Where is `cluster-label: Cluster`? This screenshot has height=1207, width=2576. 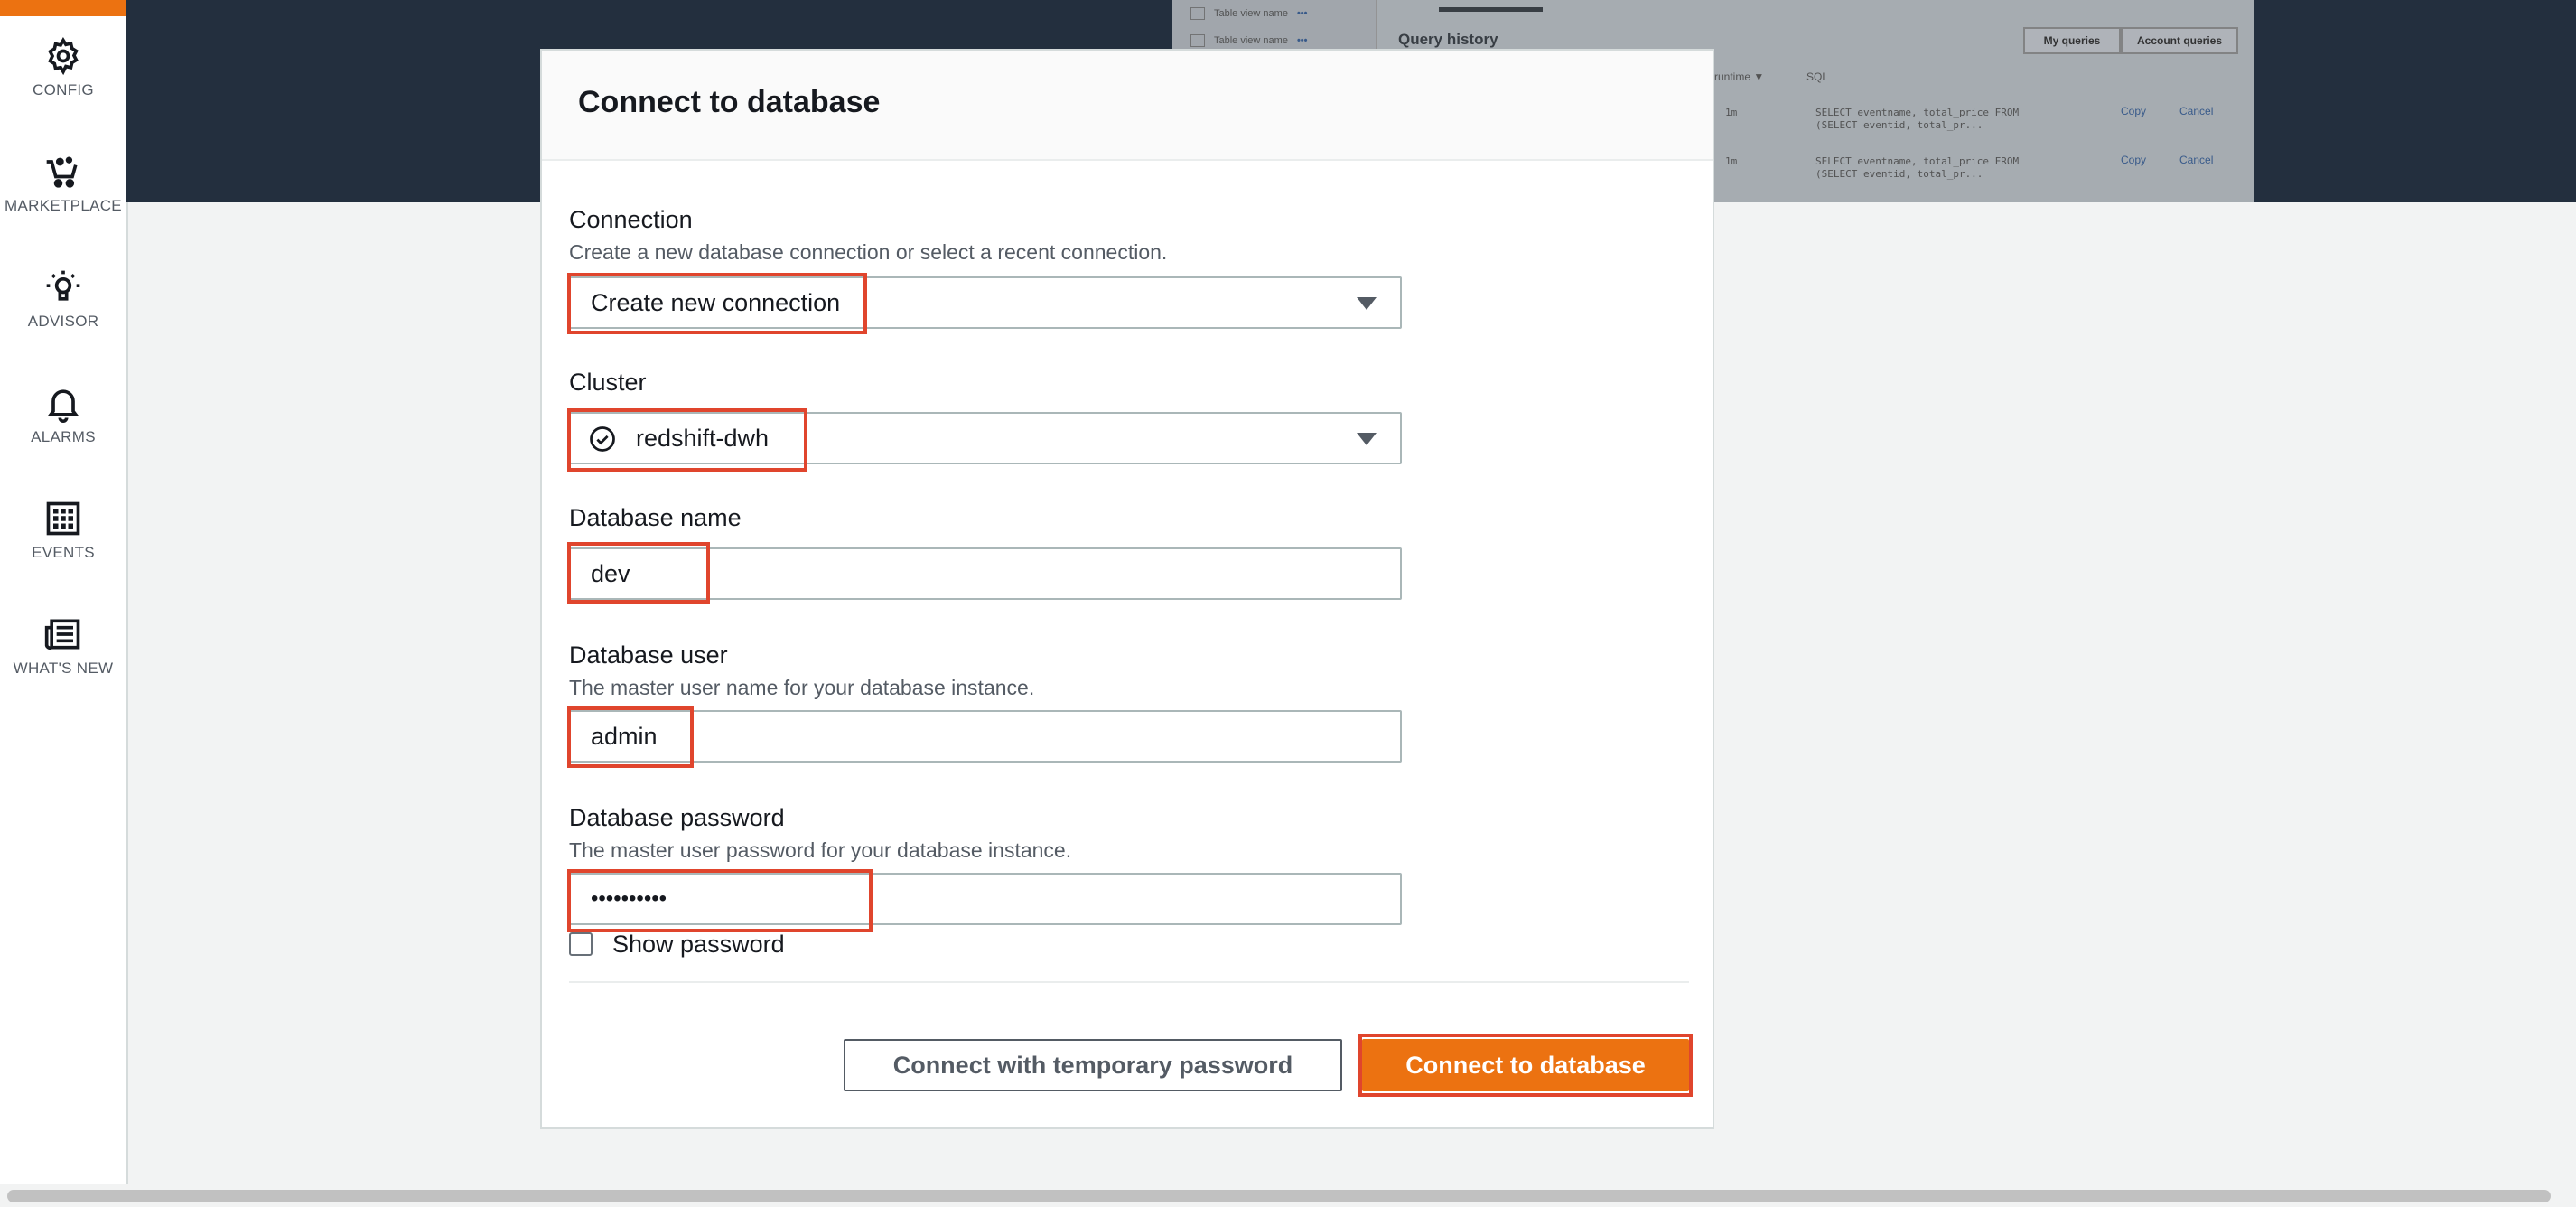 cluster-label: Cluster is located at coordinates (608, 382).